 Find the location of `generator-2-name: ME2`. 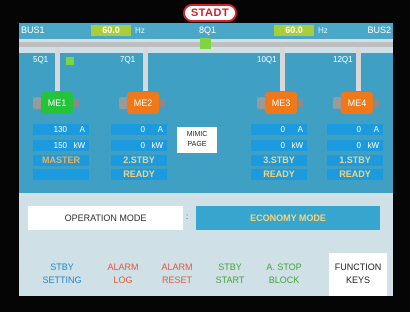

generator-2-name: ME2 is located at coordinates (143, 103).